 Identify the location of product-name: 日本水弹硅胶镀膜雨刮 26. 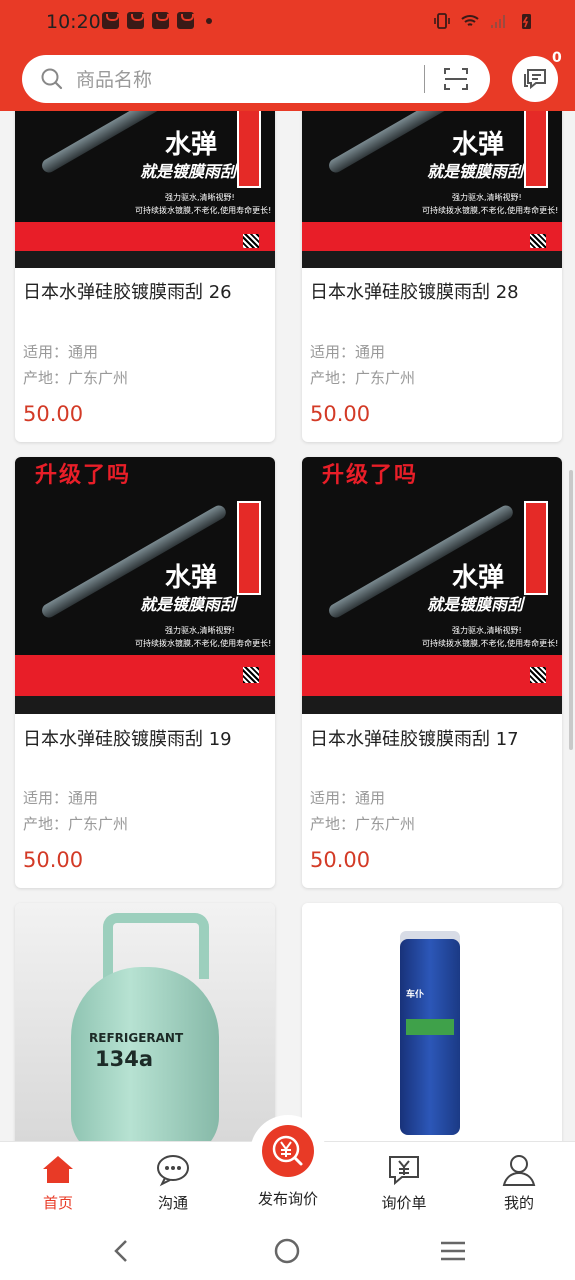
(127, 292).